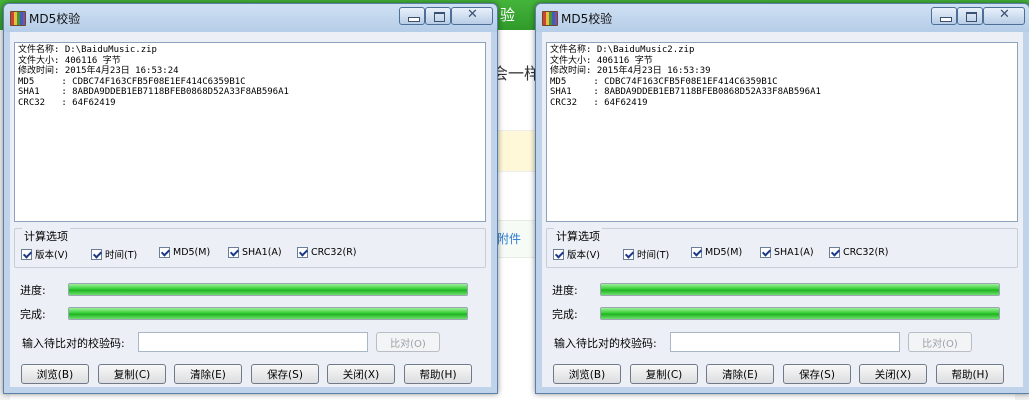 The height and width of the screenshot is (400, 1029). What do you see at coordinates (622, 50) in the screenshot?
I see `file-name-line: 文件名称: D:\BaiduMusic2.zip` at bounding box center [622, 50].